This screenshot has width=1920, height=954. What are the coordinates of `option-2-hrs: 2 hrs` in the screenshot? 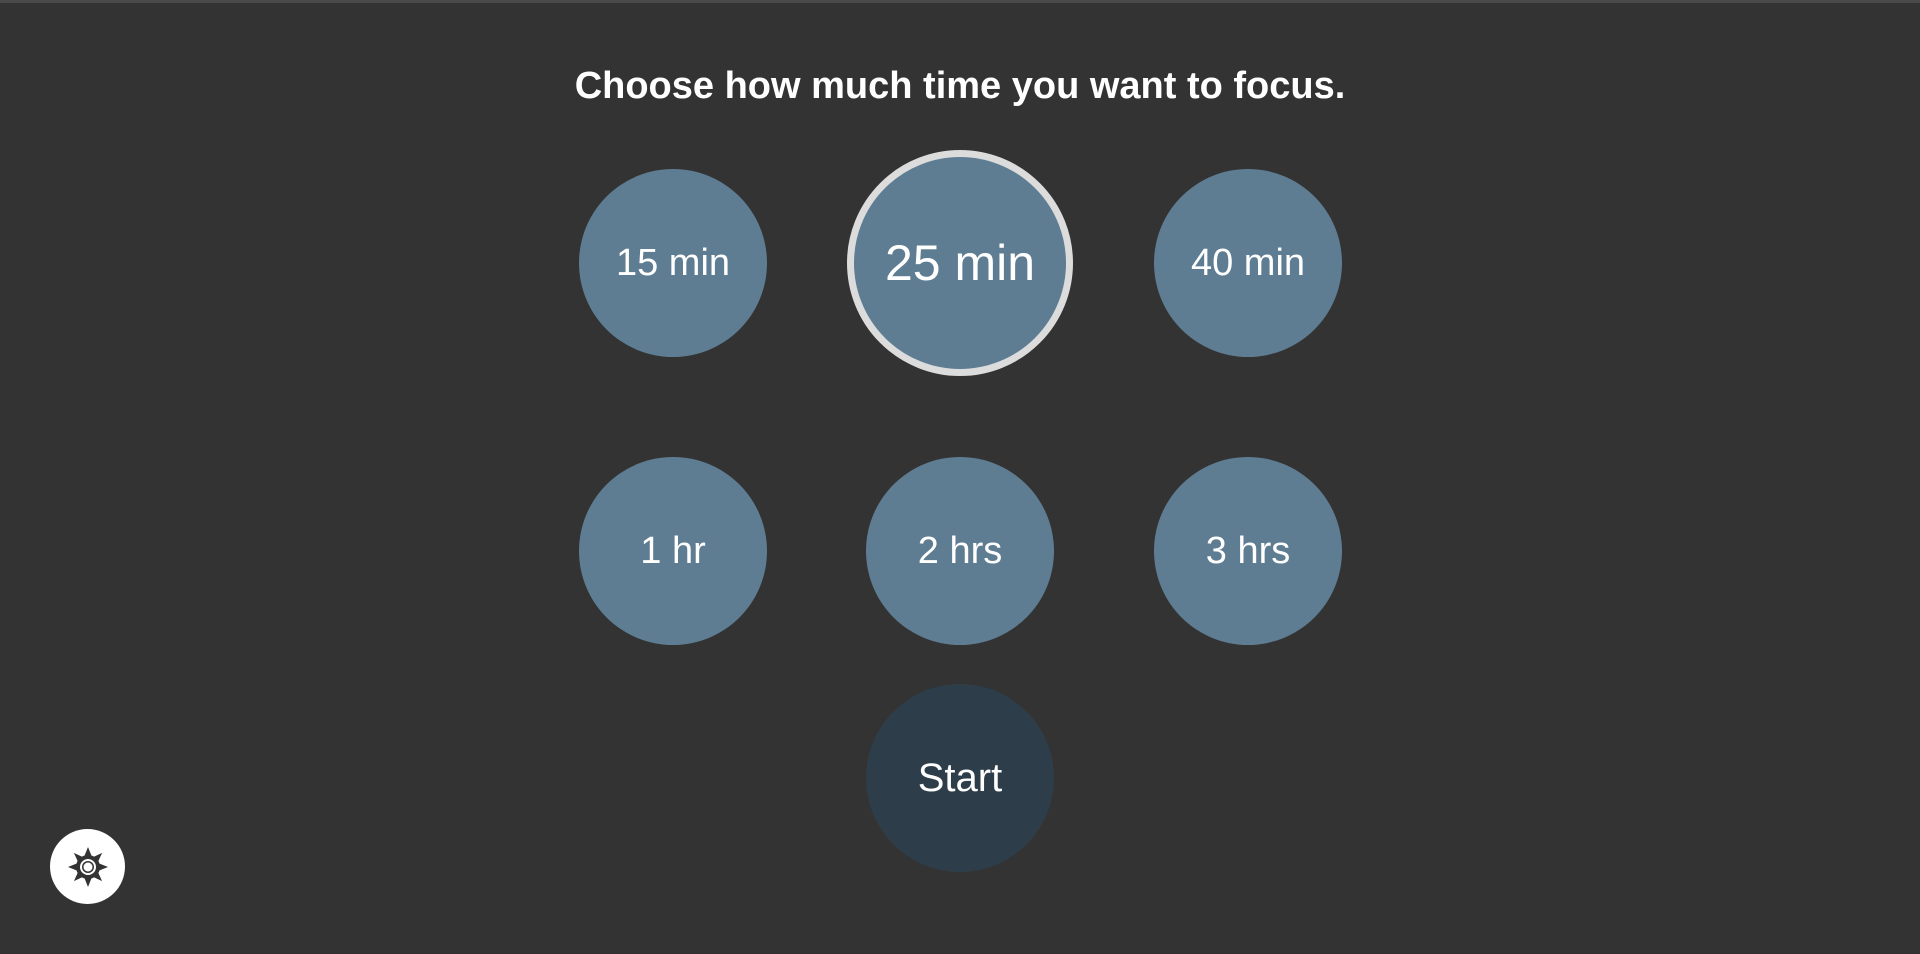 It's located at (960, 551).